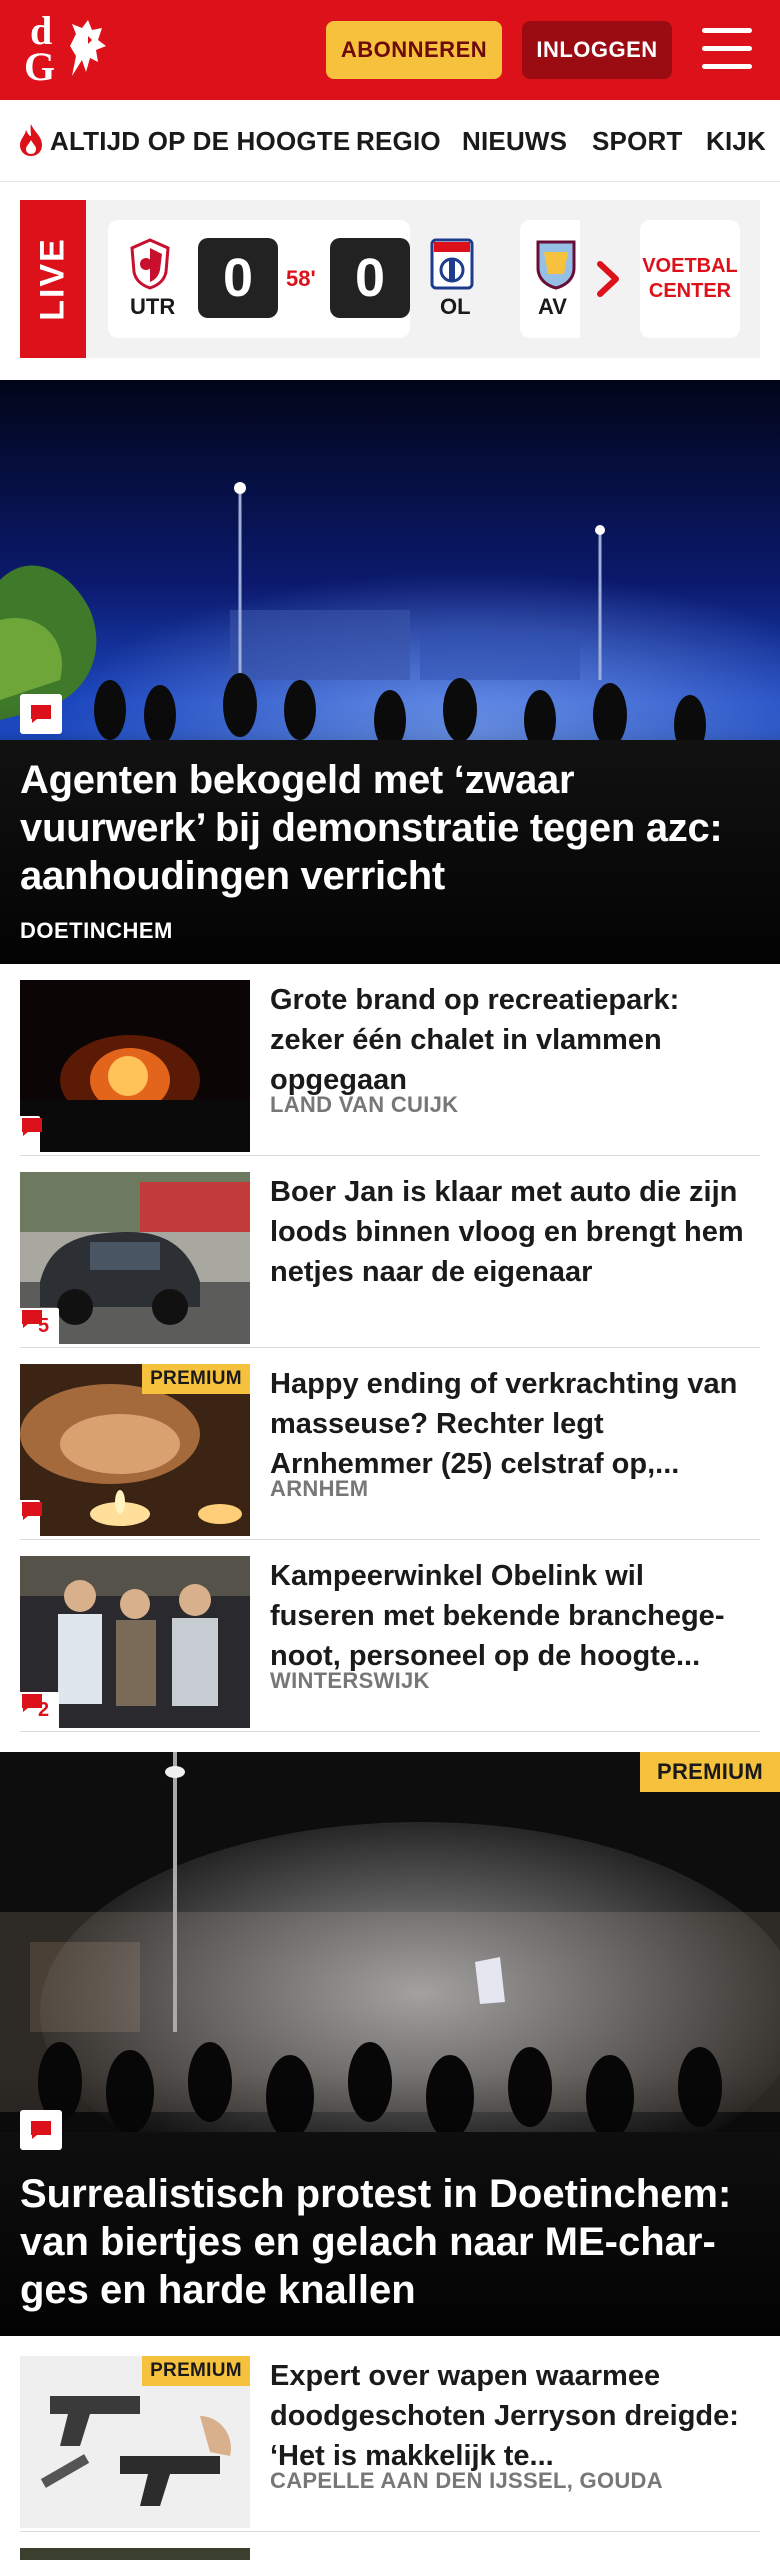 This screenshot has height=2560, width=780. I want to click on home-score: 0, so click(238, 278).